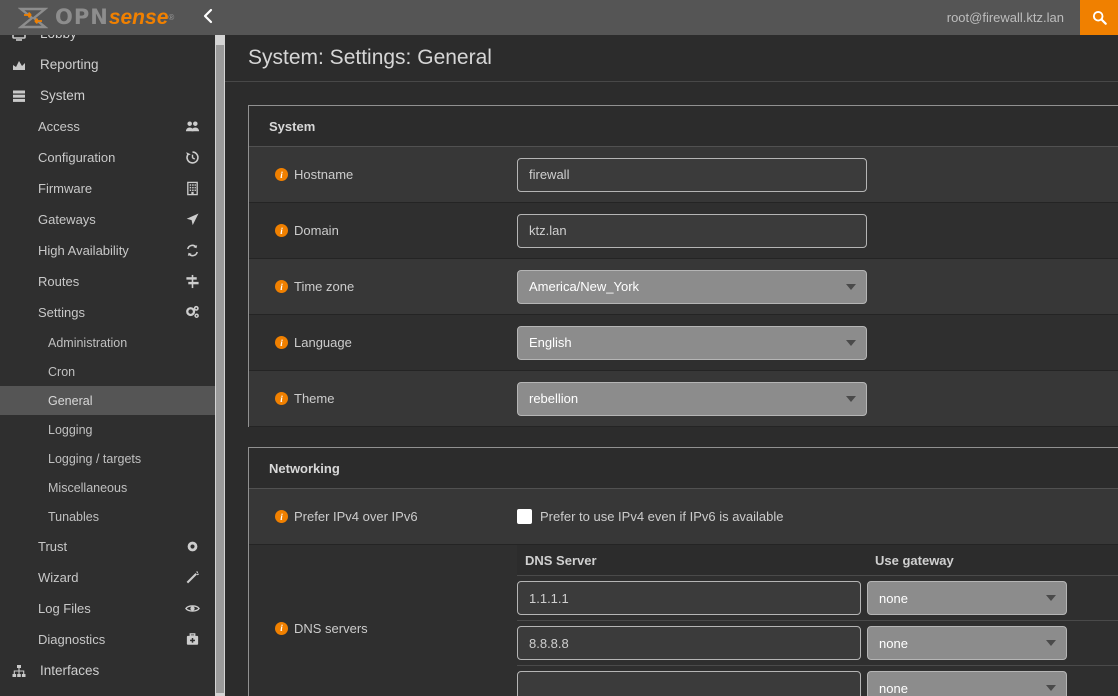 Image resolution: width=1118 pixels, height=696 pixels. Describe the element at coordinates (692, 342) in the screenshot. I see `language-select: English` at that location.